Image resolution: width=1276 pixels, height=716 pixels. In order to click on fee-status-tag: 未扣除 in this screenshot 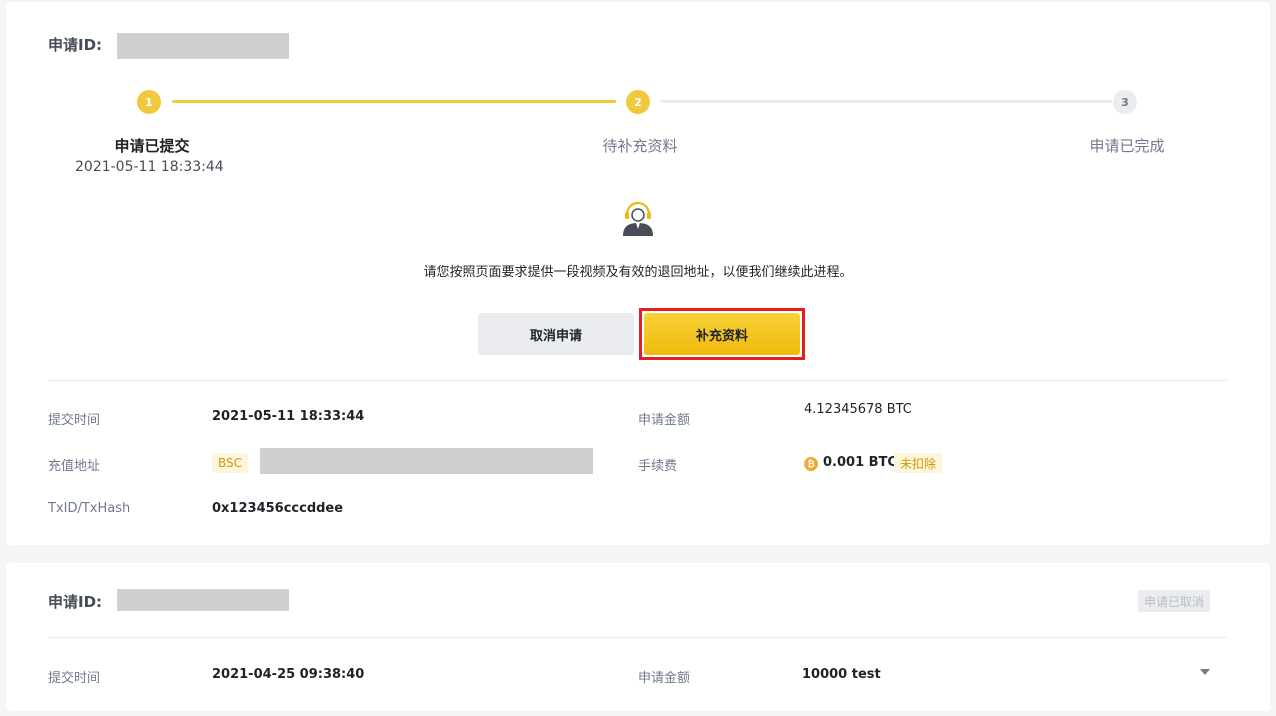, I will do `click(918, 463)`.